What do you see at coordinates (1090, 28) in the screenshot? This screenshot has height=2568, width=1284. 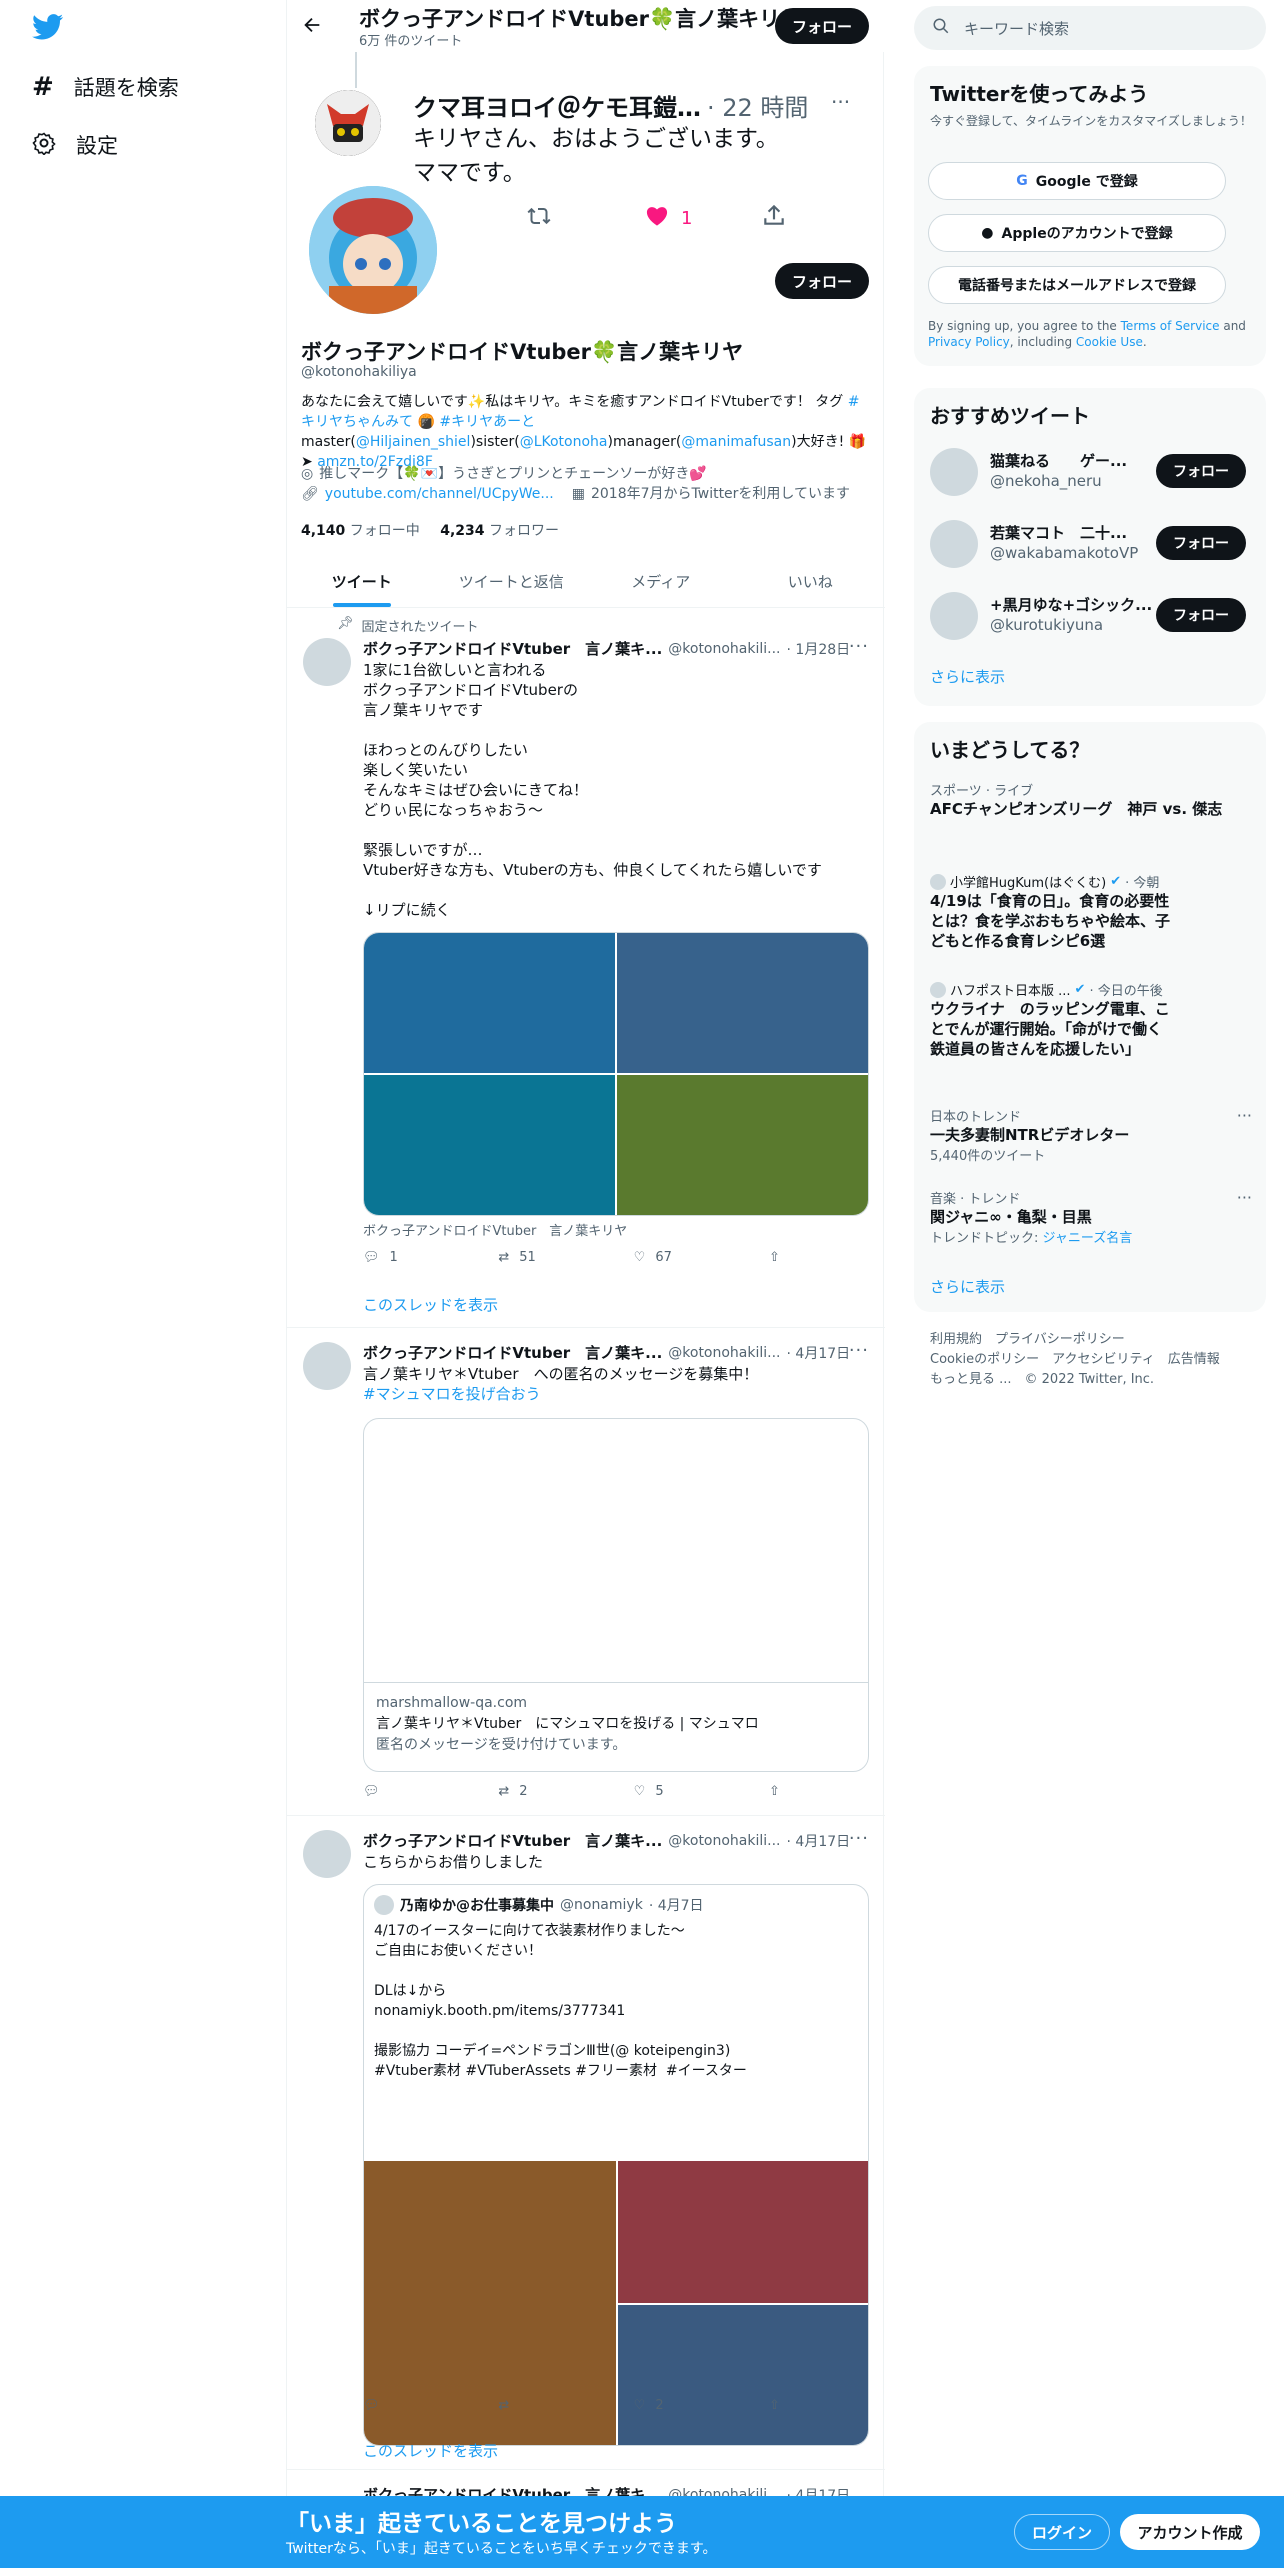 I see `search-box: キーワード検索` at bounding box center [1090, 28].